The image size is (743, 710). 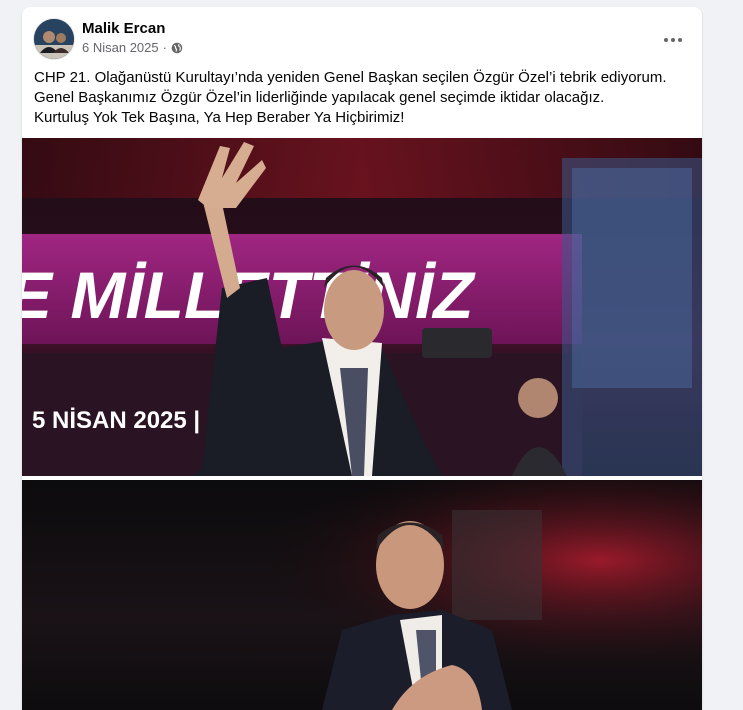 I want to click on author-avatar, so click(x=54, y=39).